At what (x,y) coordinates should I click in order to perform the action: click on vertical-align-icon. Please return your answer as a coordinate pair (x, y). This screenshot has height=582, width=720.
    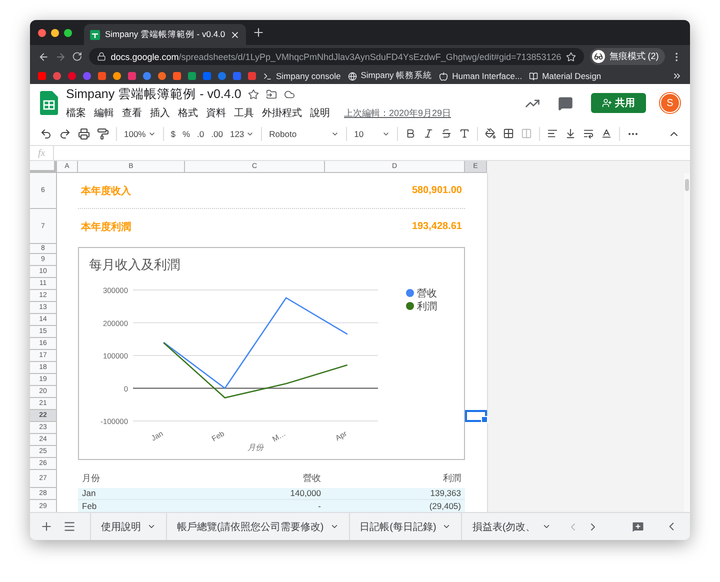
    Looking at the image, I should click on (570, 133).